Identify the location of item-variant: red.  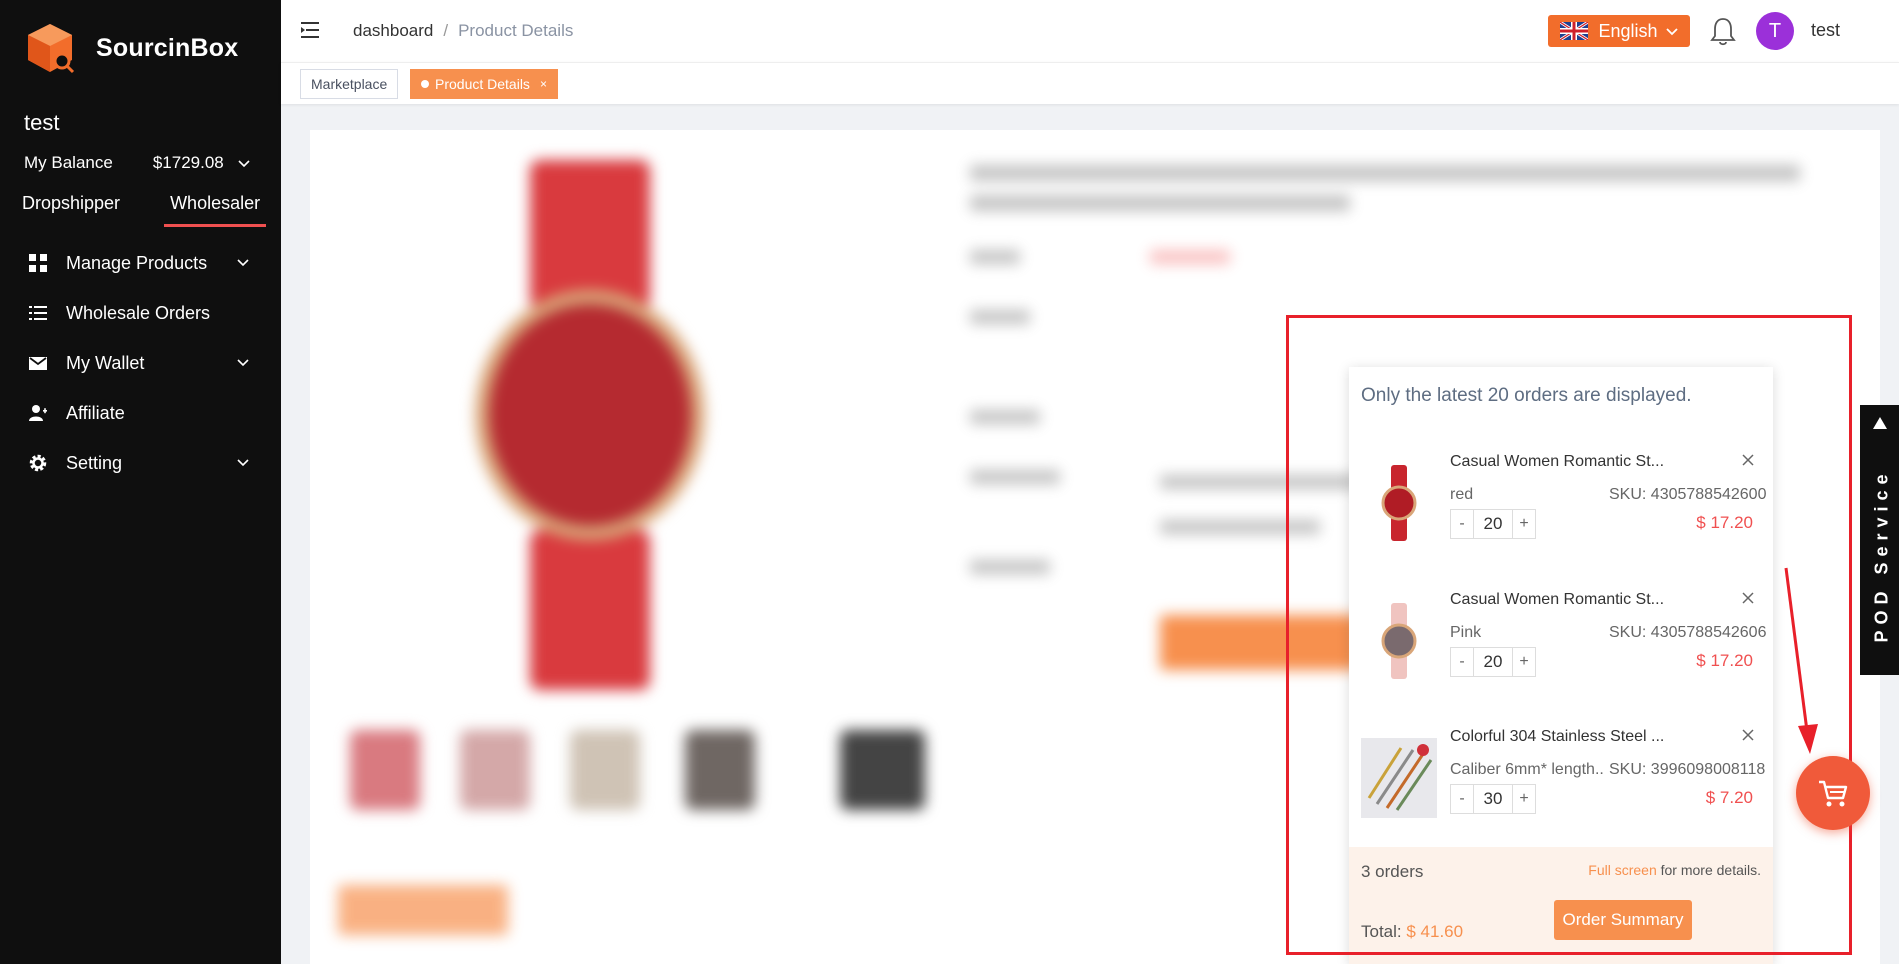
(1462, 494).